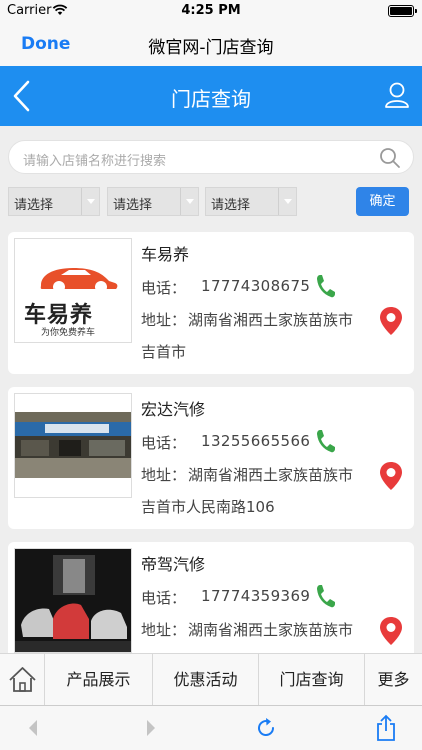 Image resolution: width=422 pixels, height=750 pixels. I want to click on confirm-button: 确定, so click(382, 201).